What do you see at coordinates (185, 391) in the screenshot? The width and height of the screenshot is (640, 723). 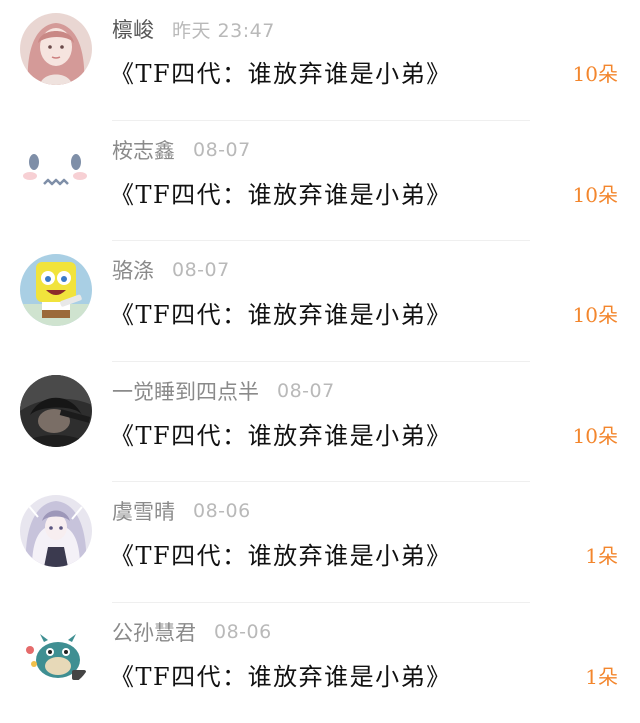 I see `user-name: 一觉睡到四点半` at bounding box center [185, 391].